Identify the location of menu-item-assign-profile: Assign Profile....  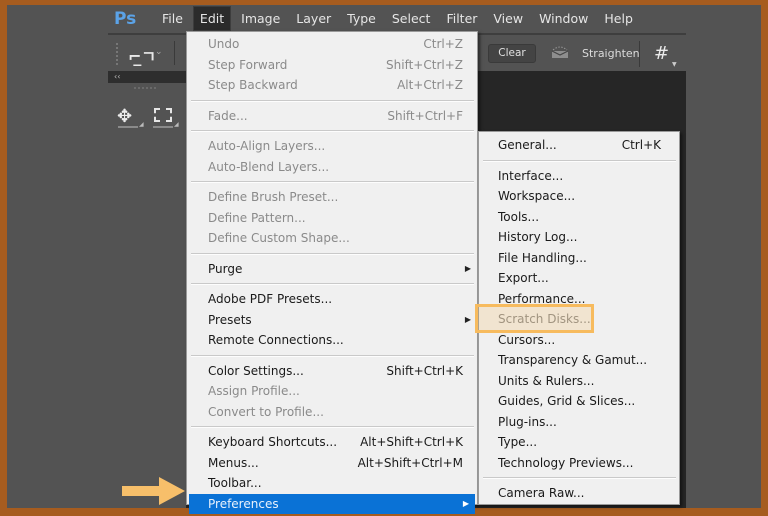
(332, 391).